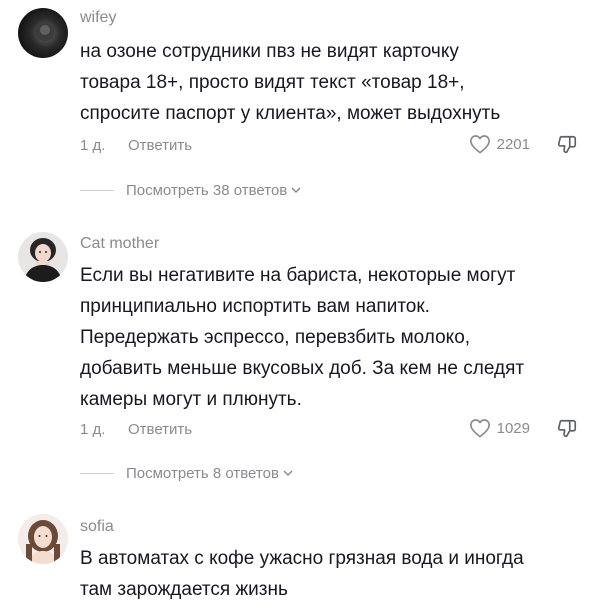 This screenshot has width=600, height=607. What do you see at coordinates (184, 589) in the screenshot?
I see `comment-text-line: там зарождается жизнь` at bounding box center [184, 589].